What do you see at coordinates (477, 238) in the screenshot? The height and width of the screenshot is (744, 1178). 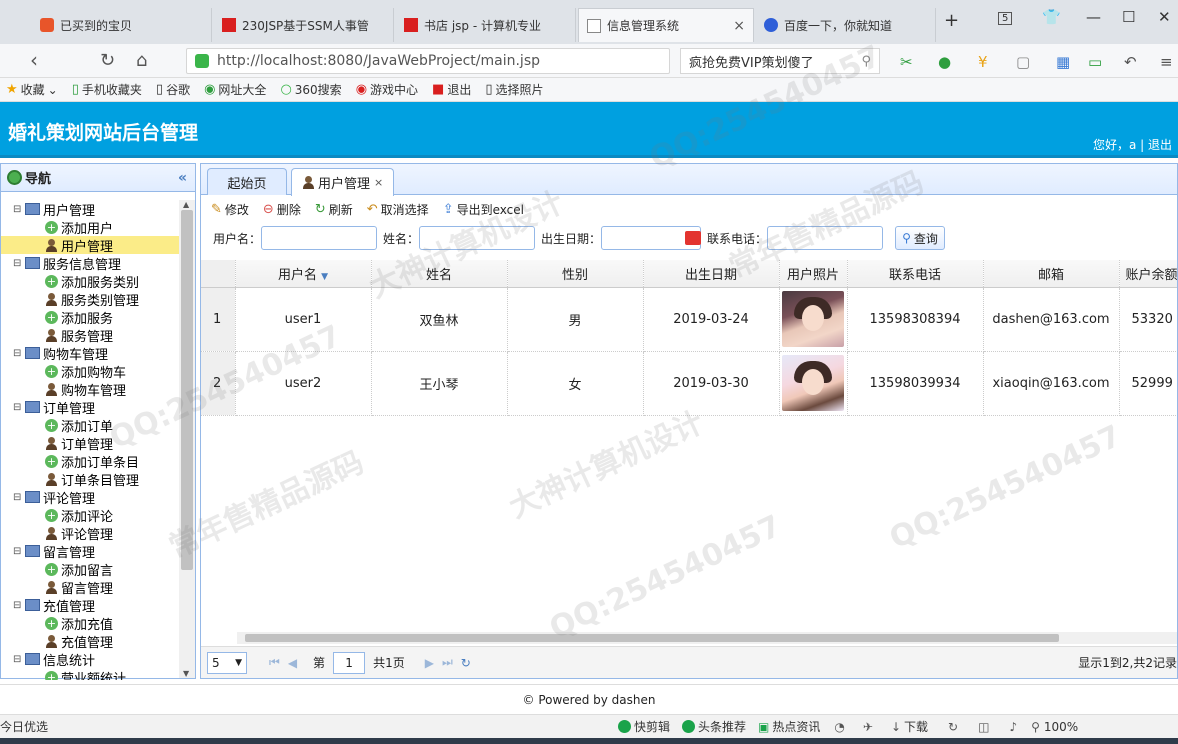 I see `name-search-input` at bounding box center [477, 238].